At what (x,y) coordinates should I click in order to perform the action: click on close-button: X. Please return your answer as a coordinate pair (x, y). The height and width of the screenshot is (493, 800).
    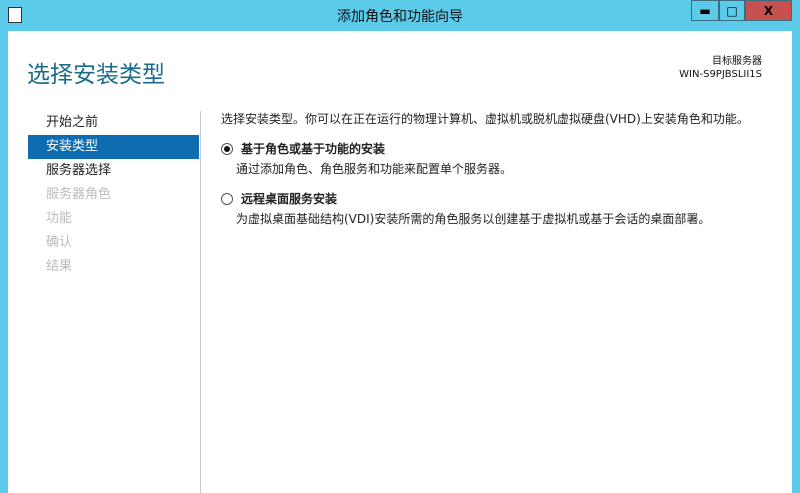
    Looking at the image, I should click on (768, 10).